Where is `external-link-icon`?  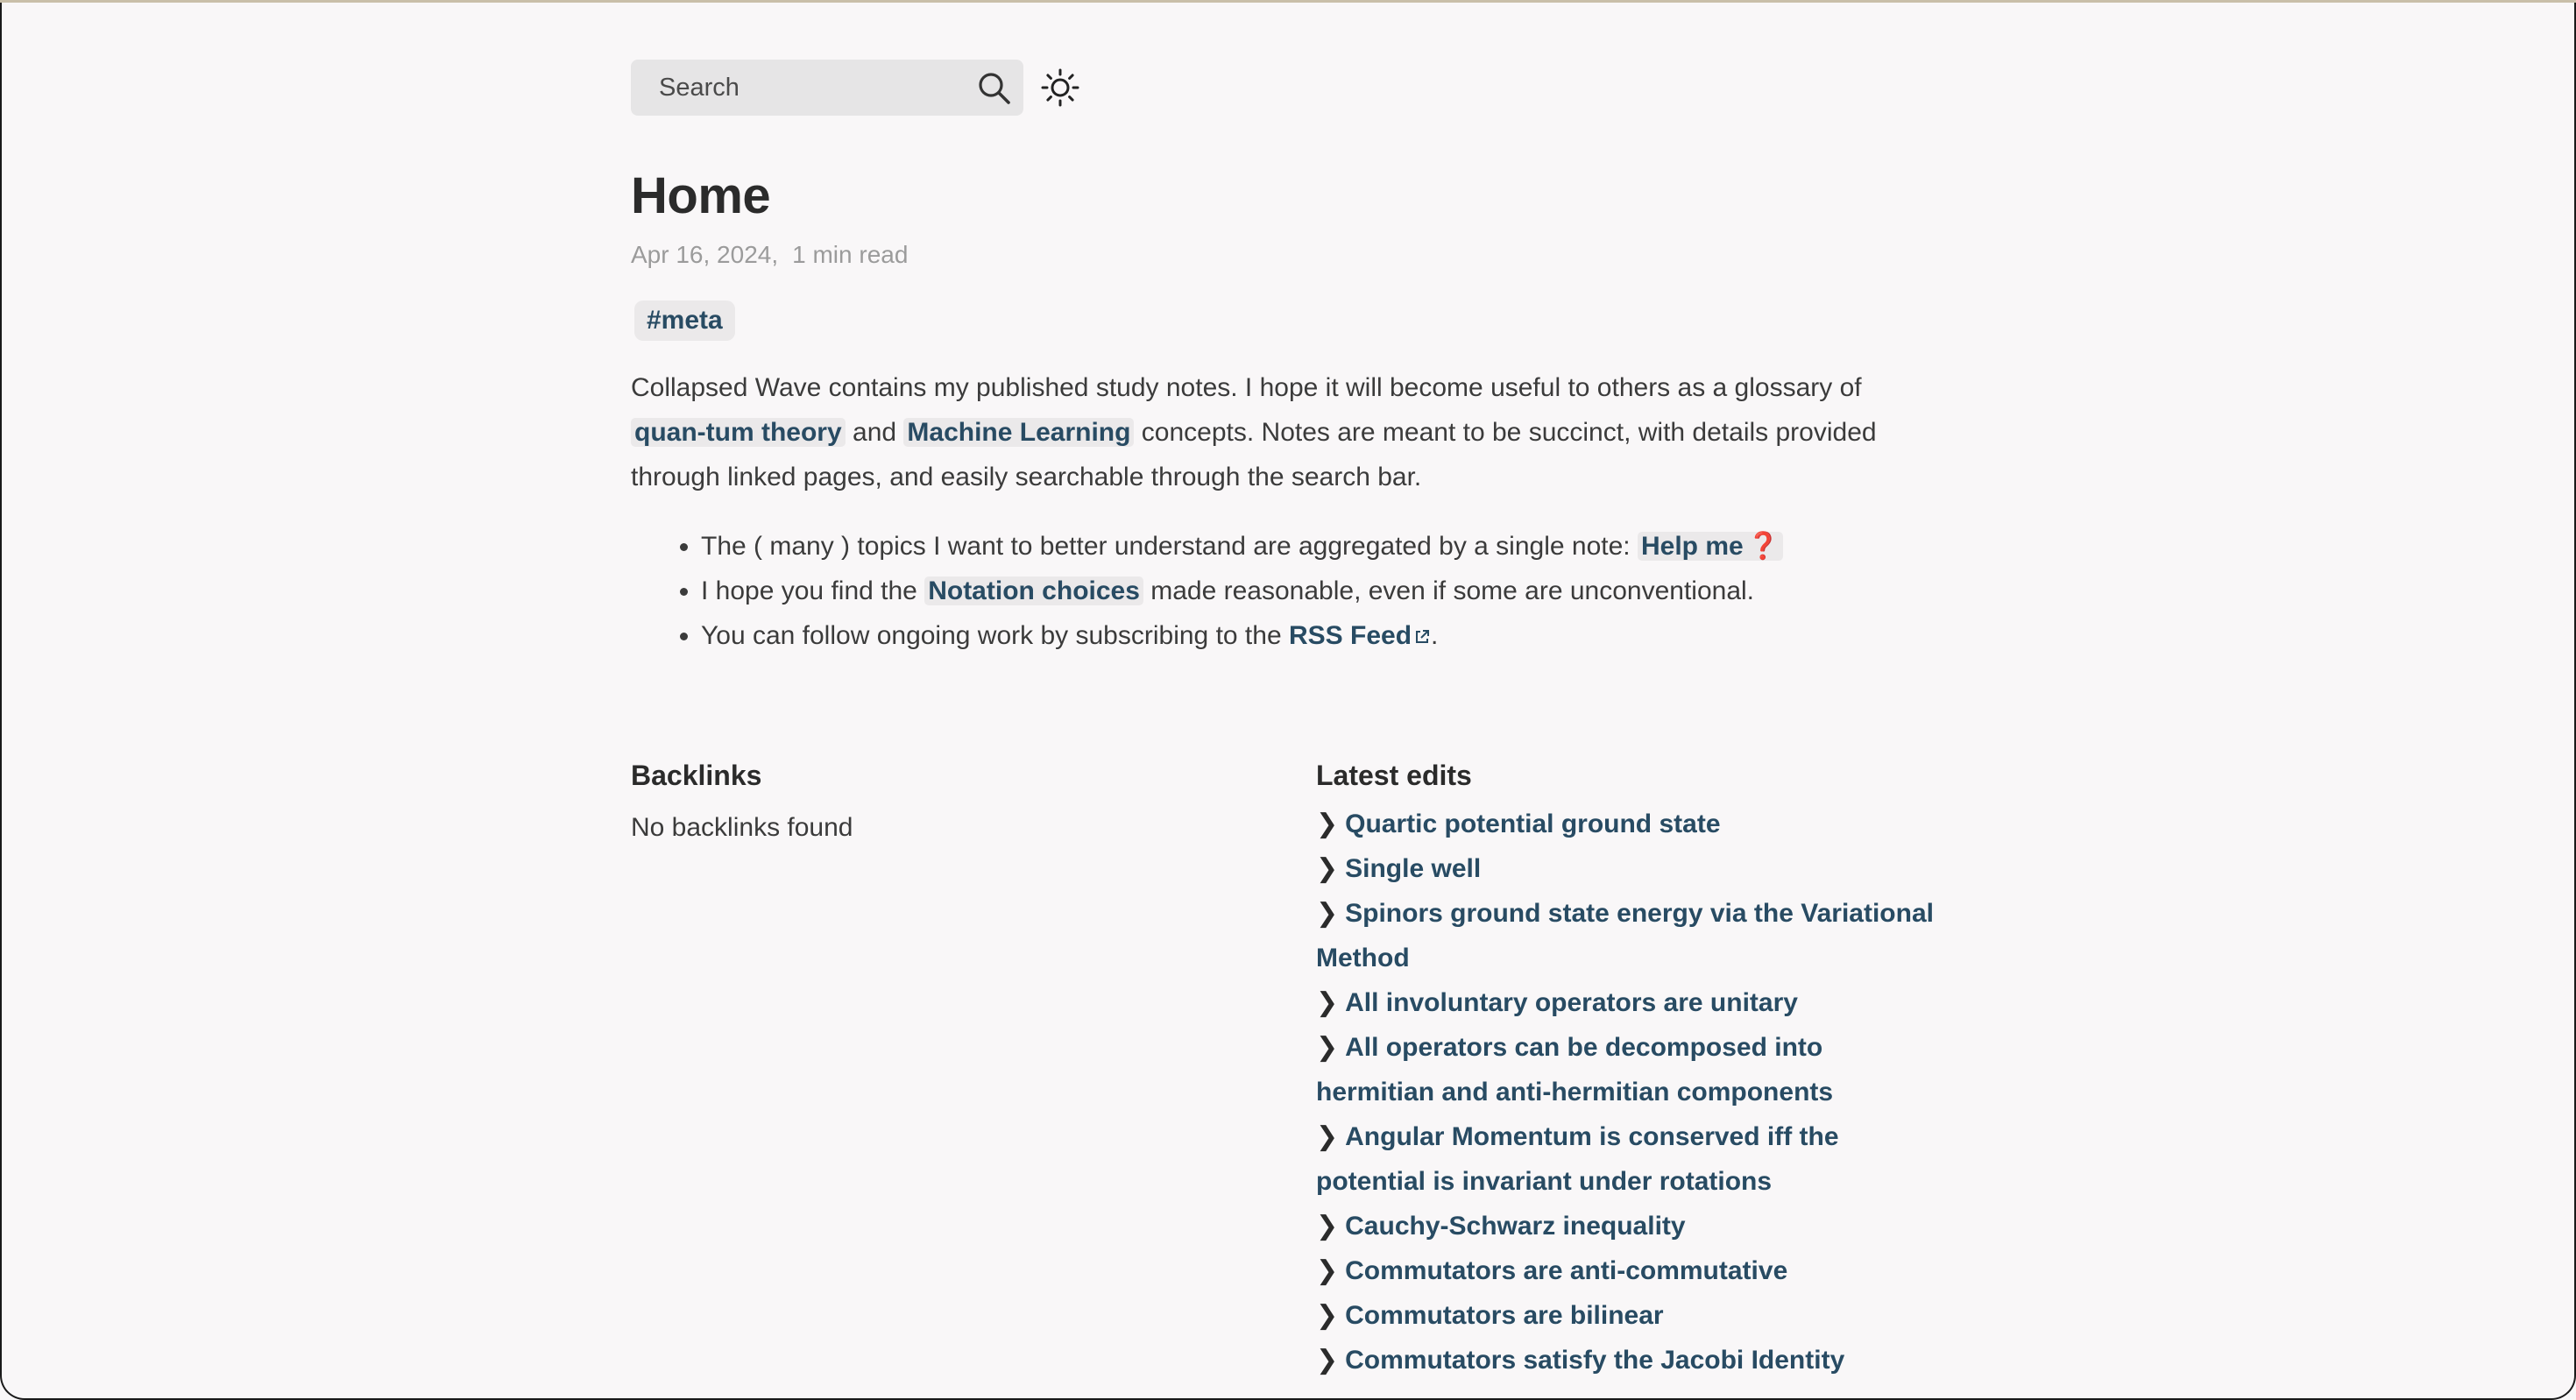 external-link-icon is located at coordinates (1422, 637).